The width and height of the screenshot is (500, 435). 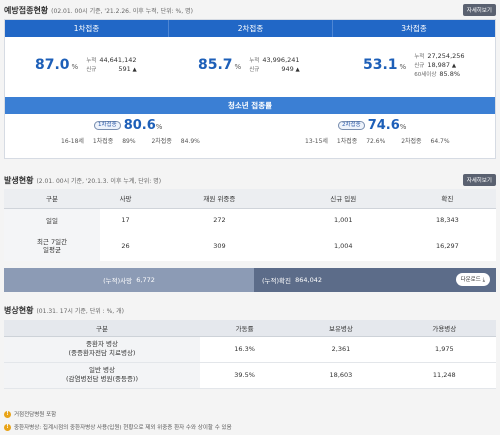 What do you see at coordinates (316, 141) in the screenshot?
I see `teen-13-15-age: 13-15세` at bounding box center [316, 141].